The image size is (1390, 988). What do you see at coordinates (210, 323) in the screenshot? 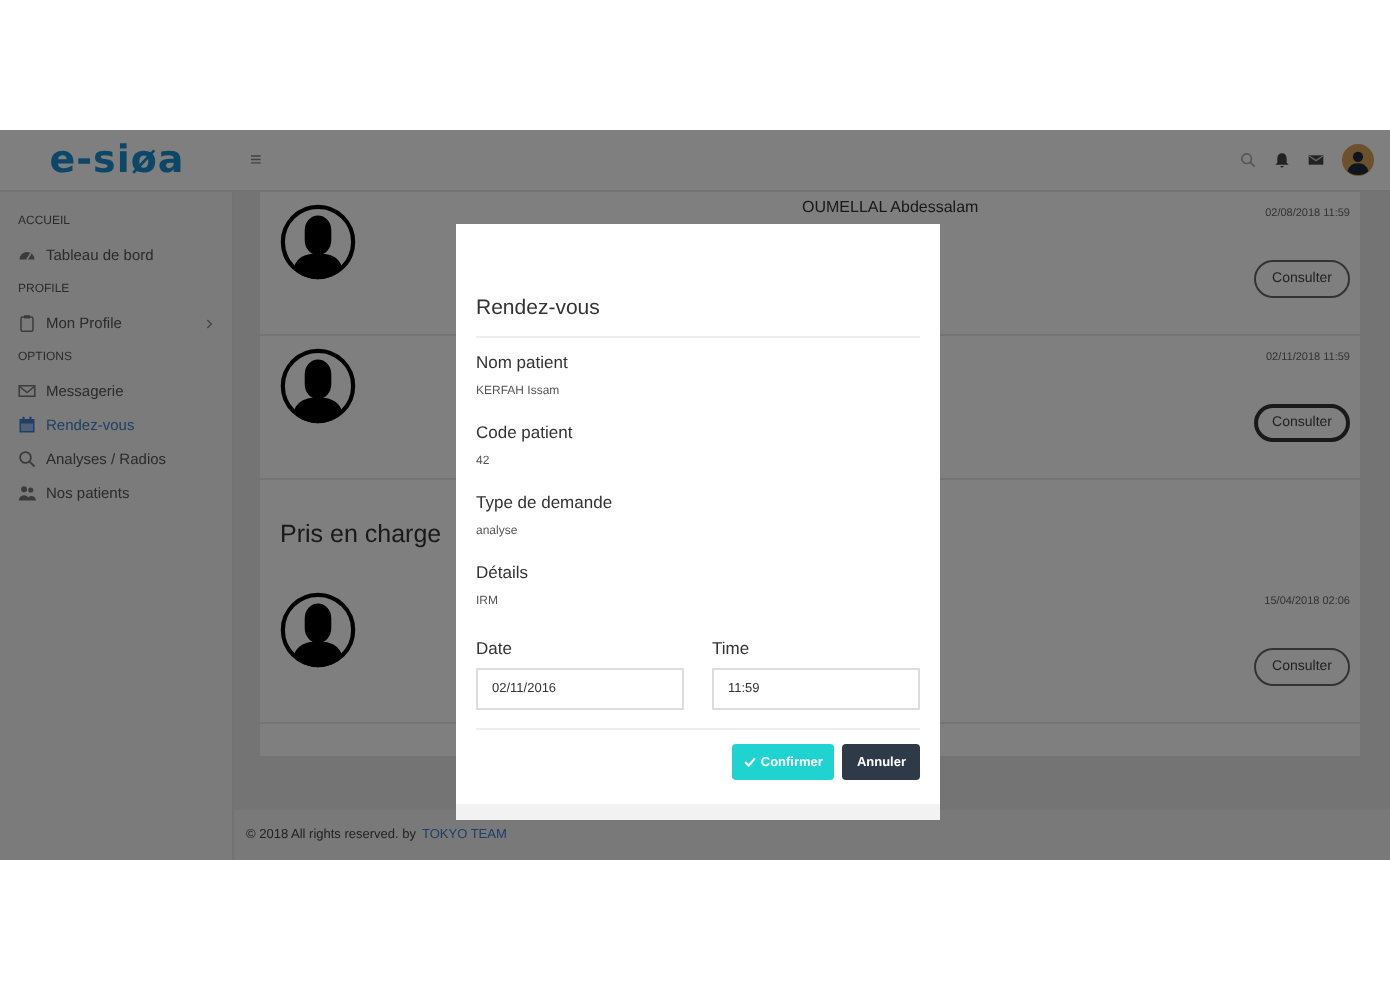
I see `chevron-icon` at bounding box center [210, 323].